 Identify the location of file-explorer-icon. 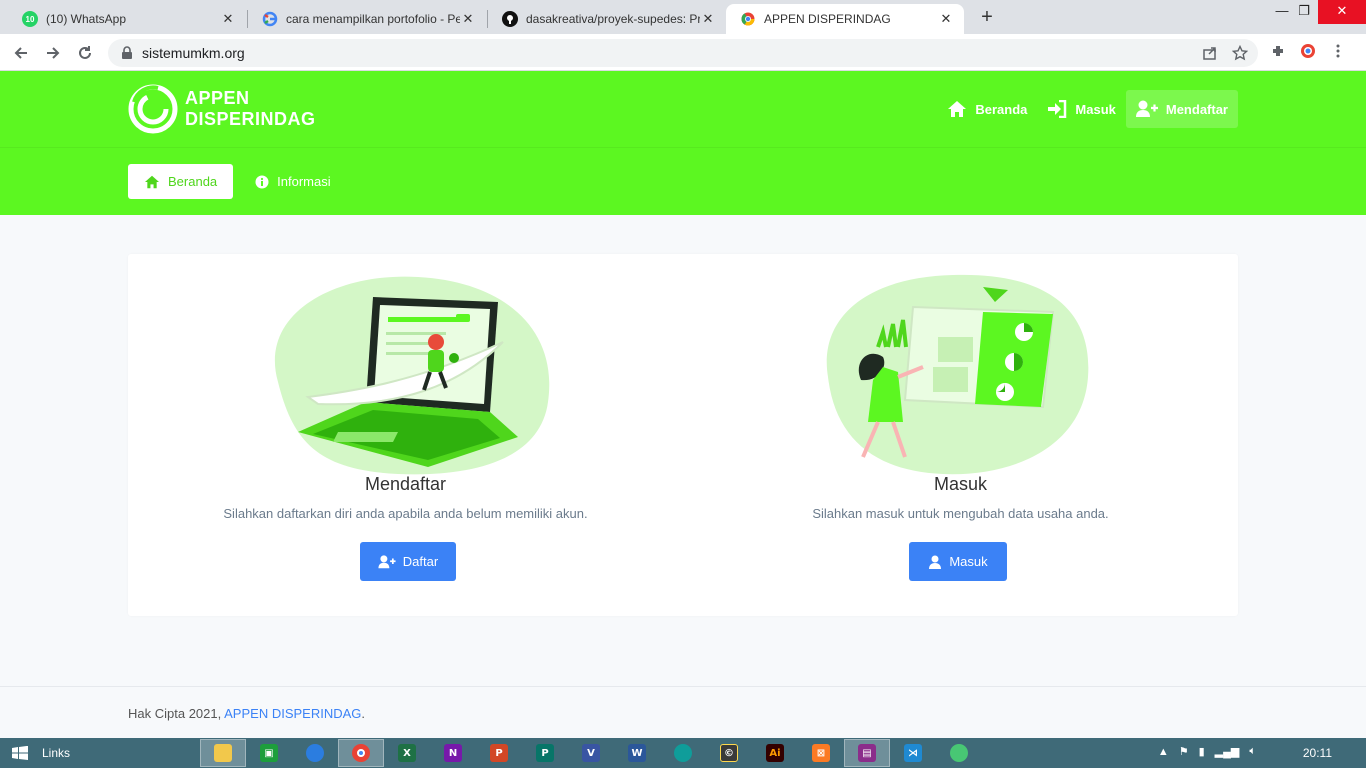
(223, 753).